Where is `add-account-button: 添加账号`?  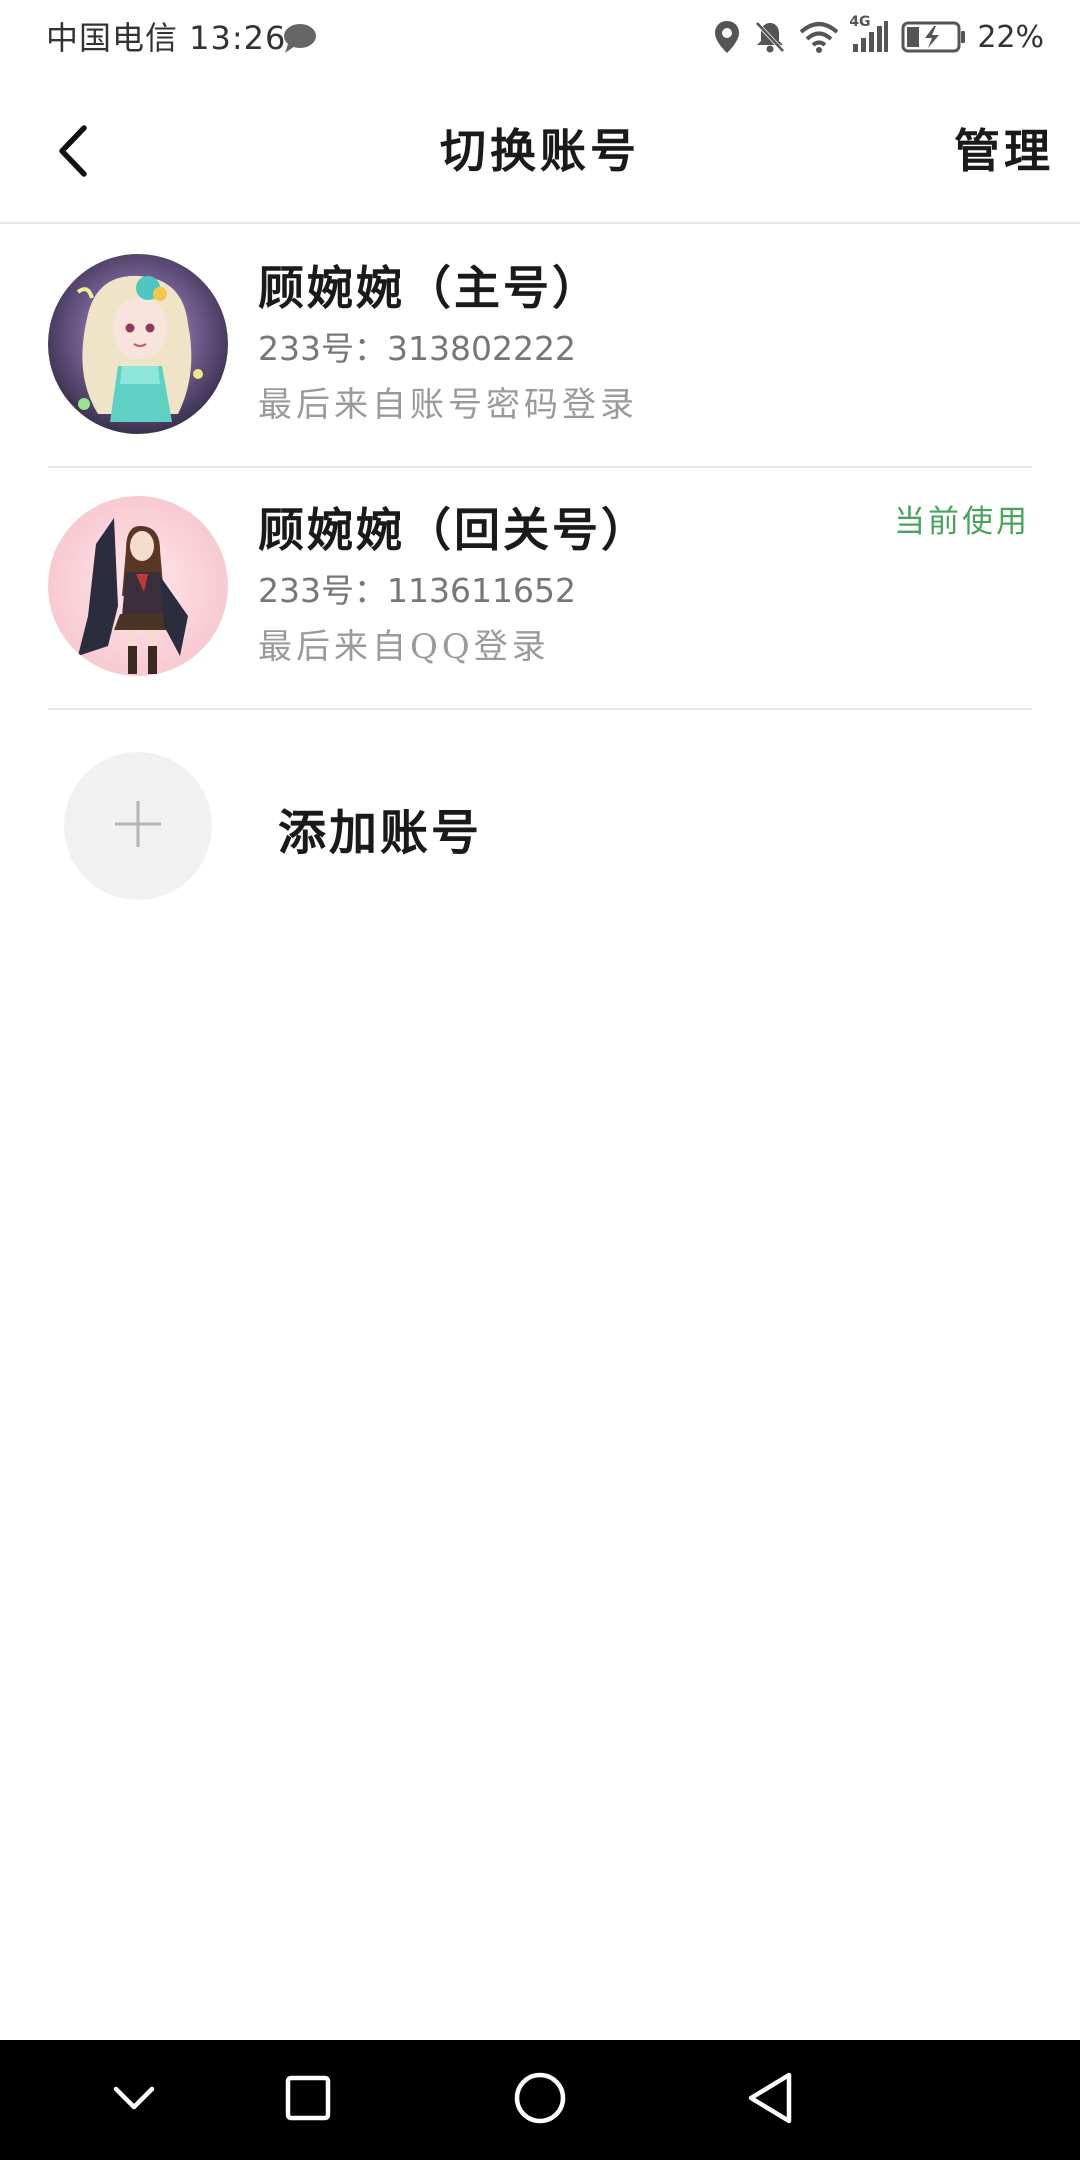 add-account-button: 添加账号 is located at coordinates (540, 828).